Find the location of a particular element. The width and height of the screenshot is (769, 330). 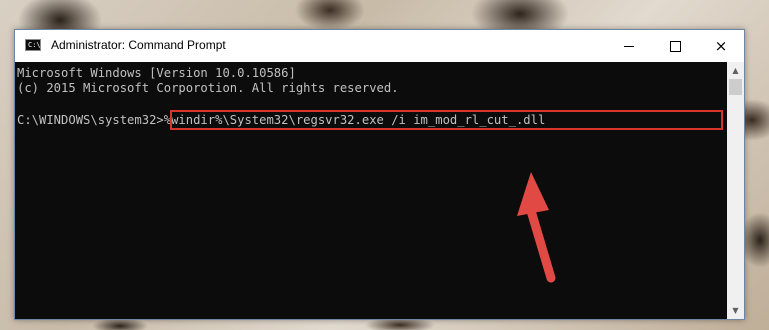

maximize-icon is located at coordinates (675, 46).